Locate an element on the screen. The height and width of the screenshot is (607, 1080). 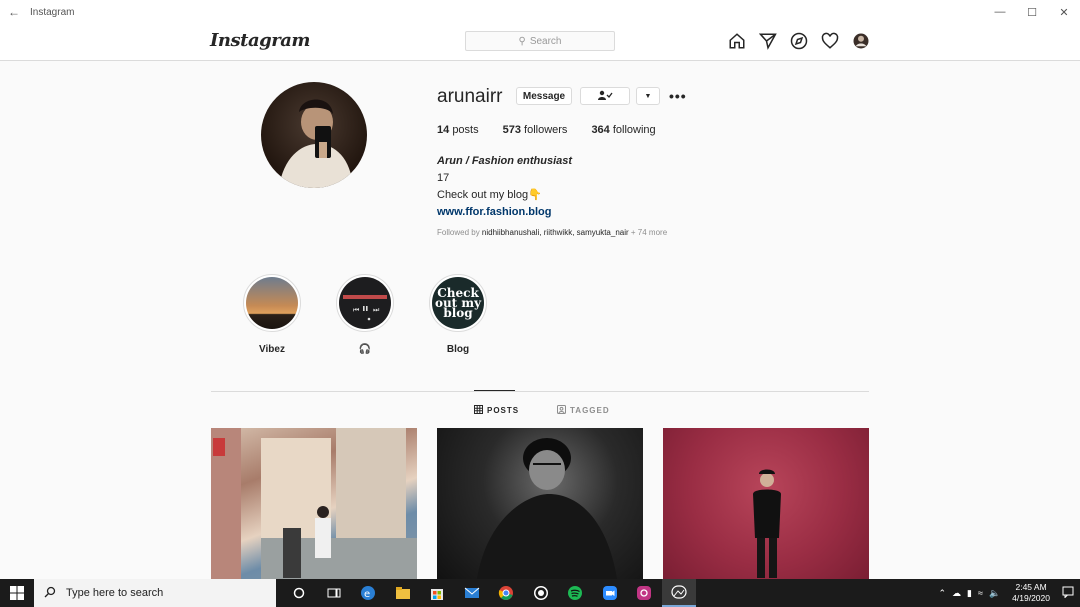
taskbar-clock: 2:45 AM 4/19/2020 is located at coordinates (1031, 593).